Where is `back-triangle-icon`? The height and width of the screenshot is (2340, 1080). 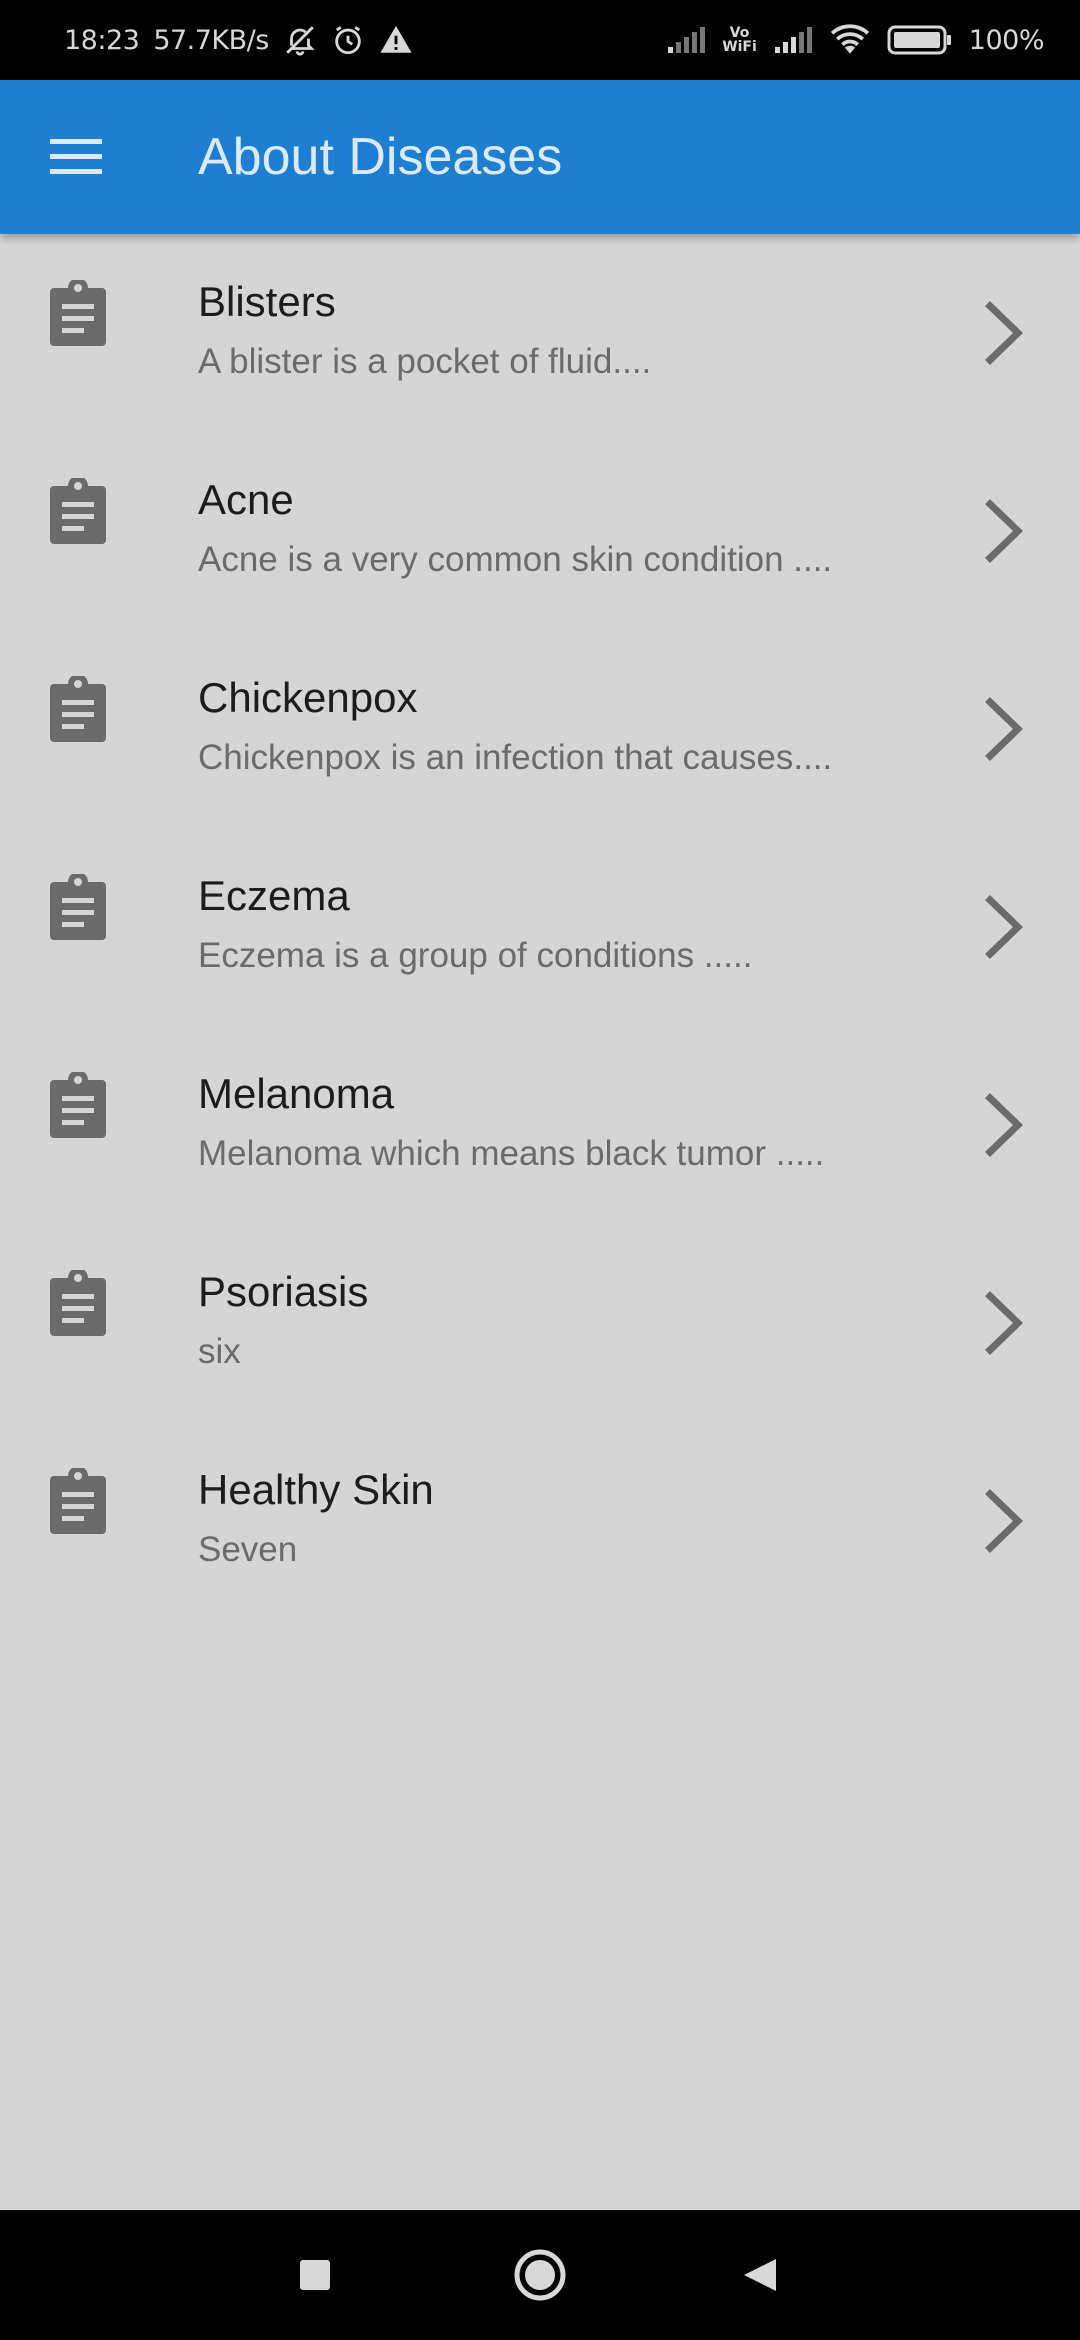 back-triangle-icon is located at coordinates (760, 2275).